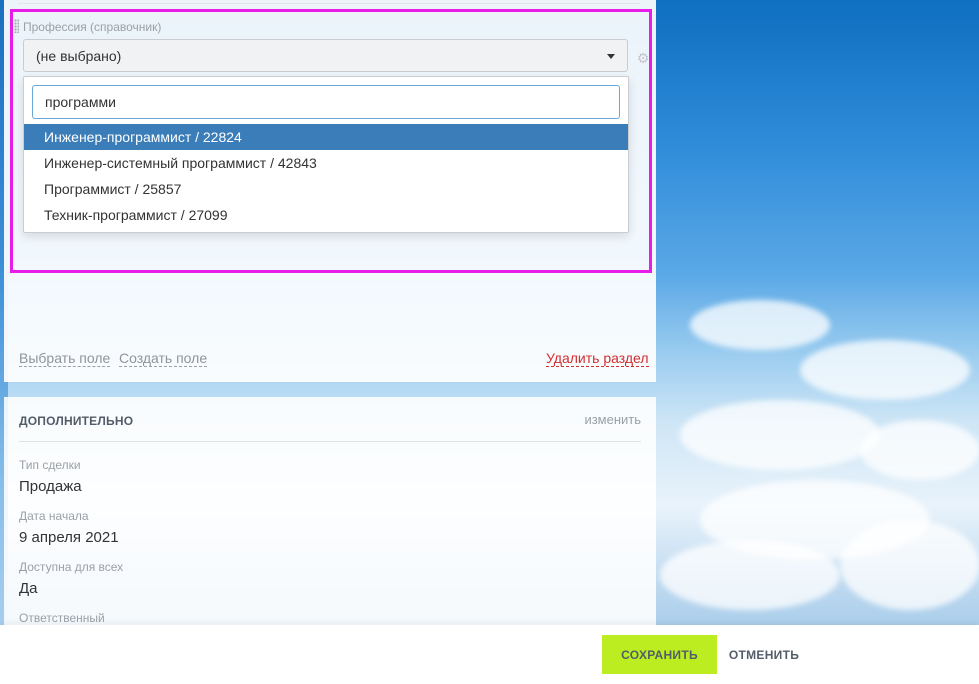  I want to click on choose-field-link: Выбрать поле, so click(65, 358).